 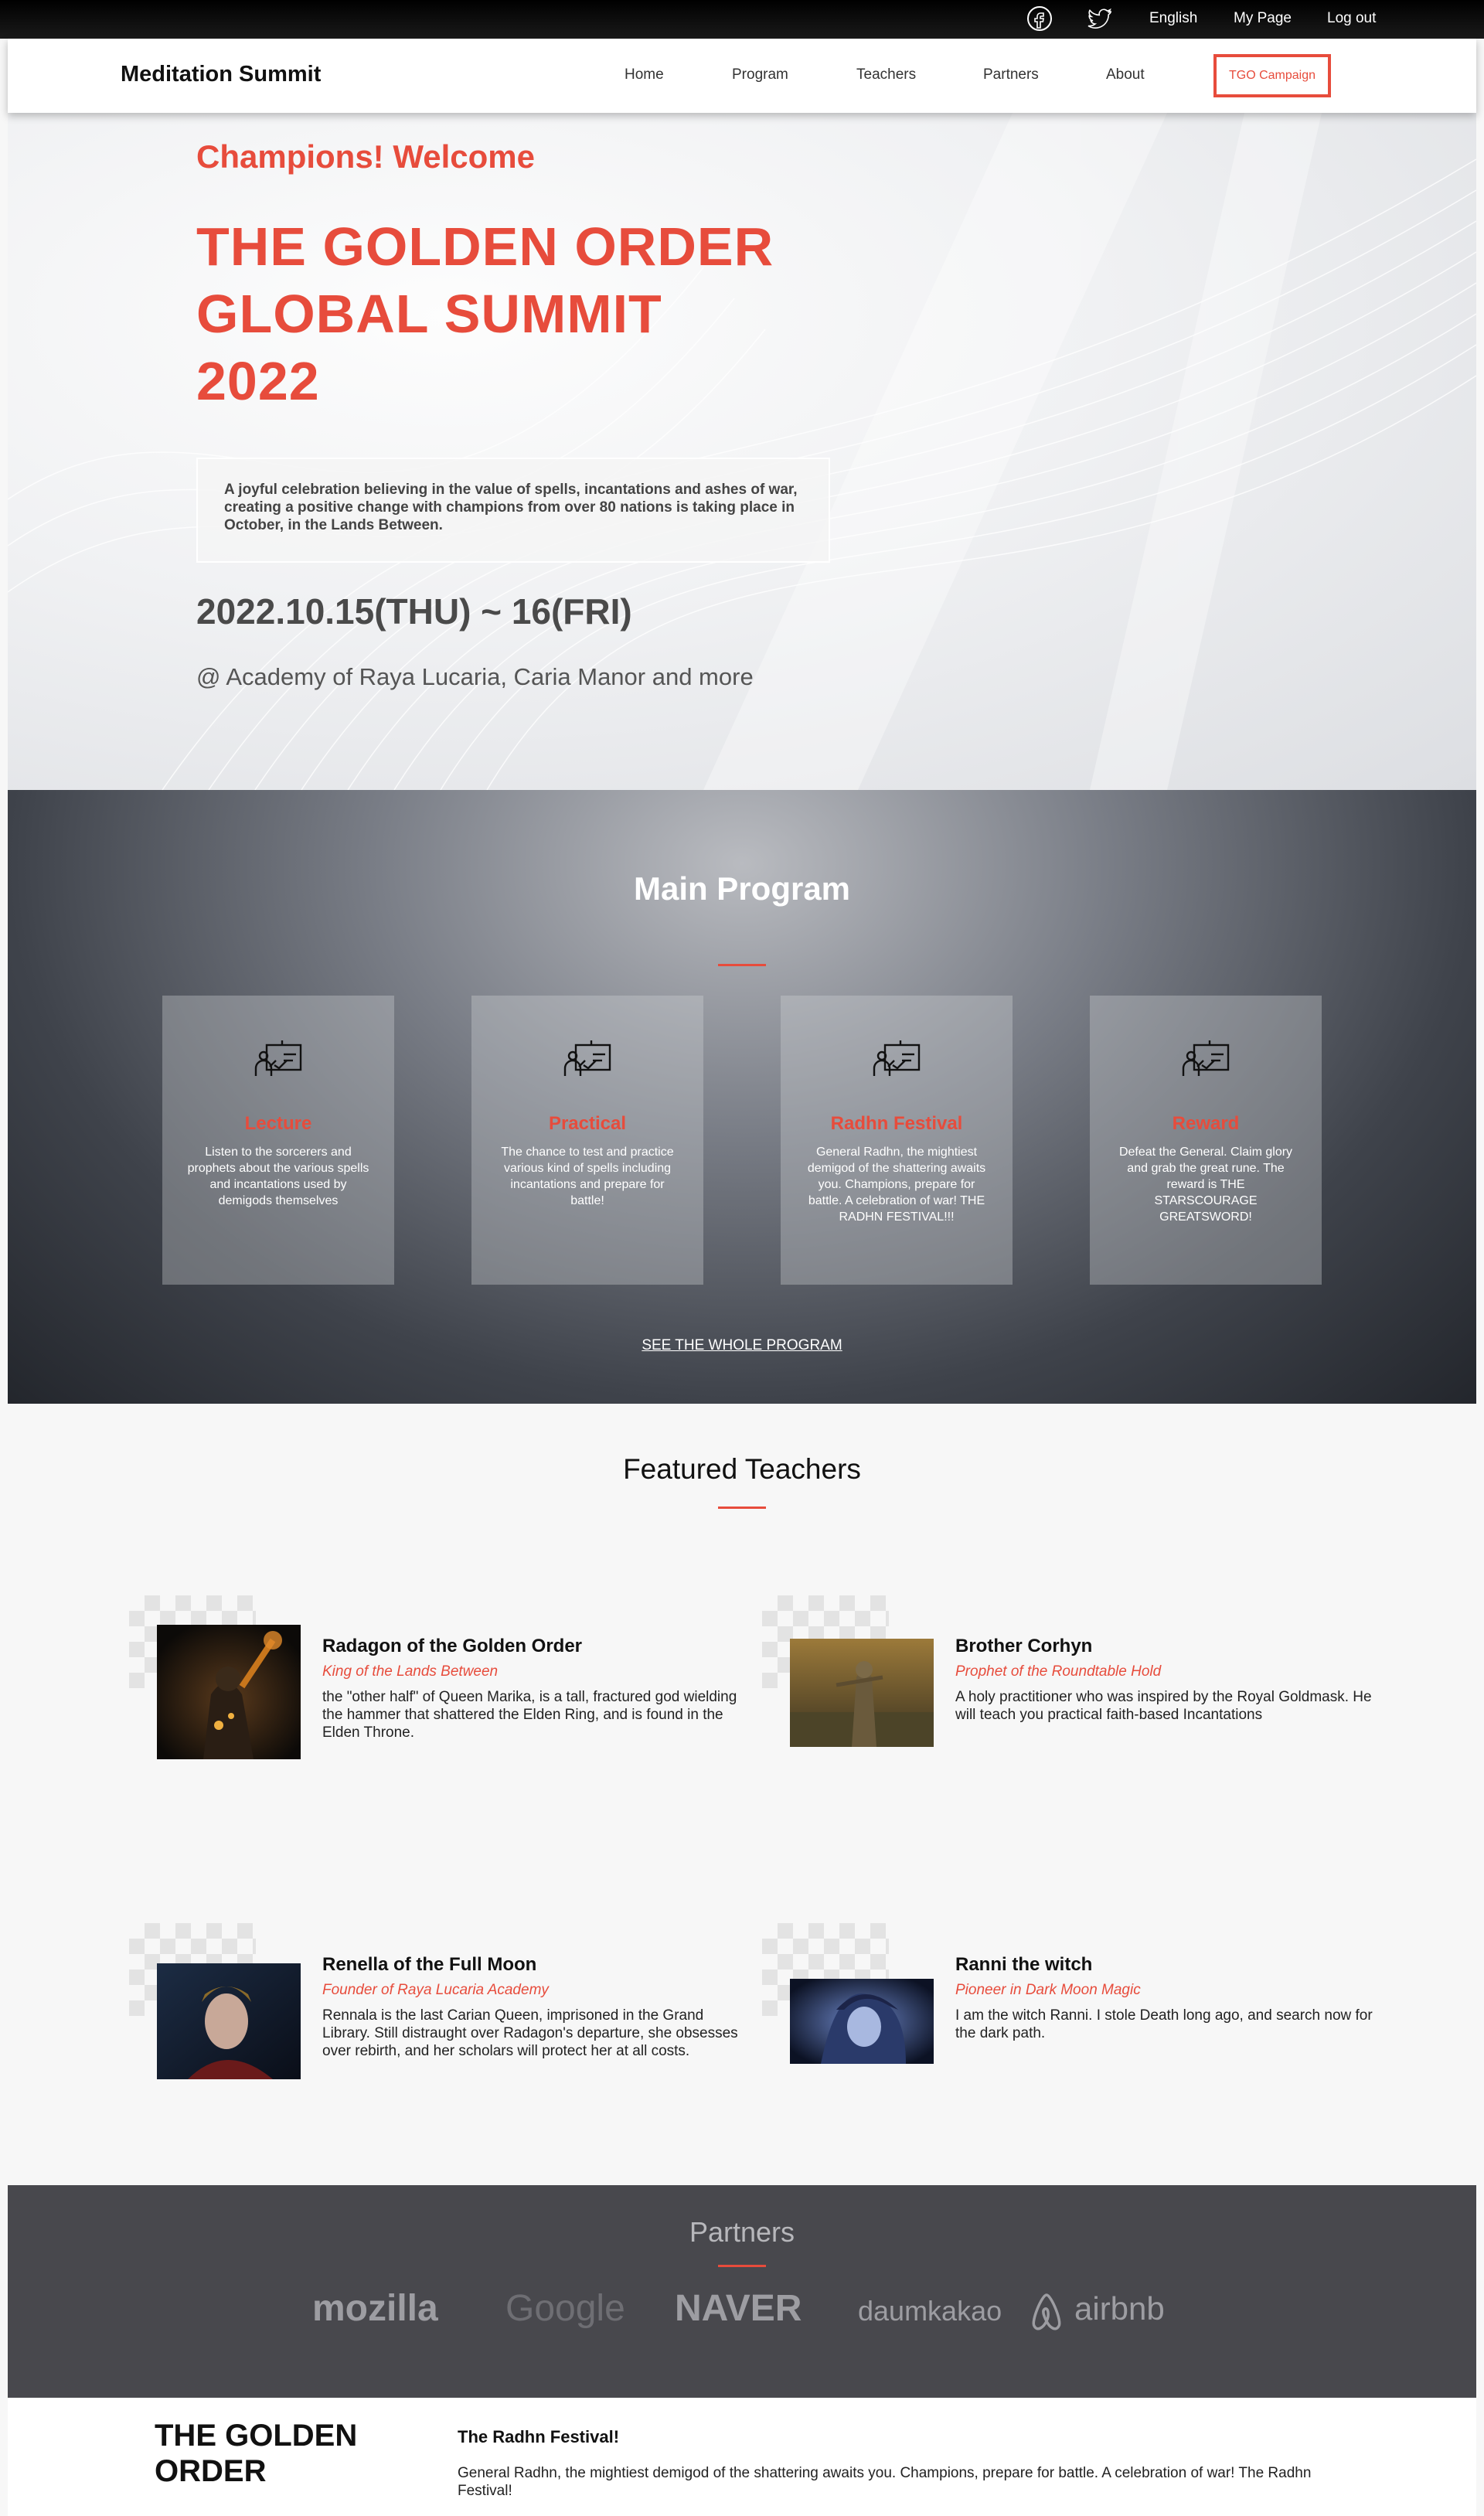 What do you see at coordinates (862, 1693) in the screenshot?
I see `teacher-photo-corhyn` at bounding box center [862, 1693].